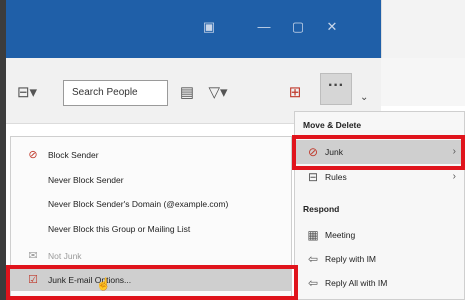 The image size is (465, 300). I want to click on restore-icon: ▢, so click(298, 27).